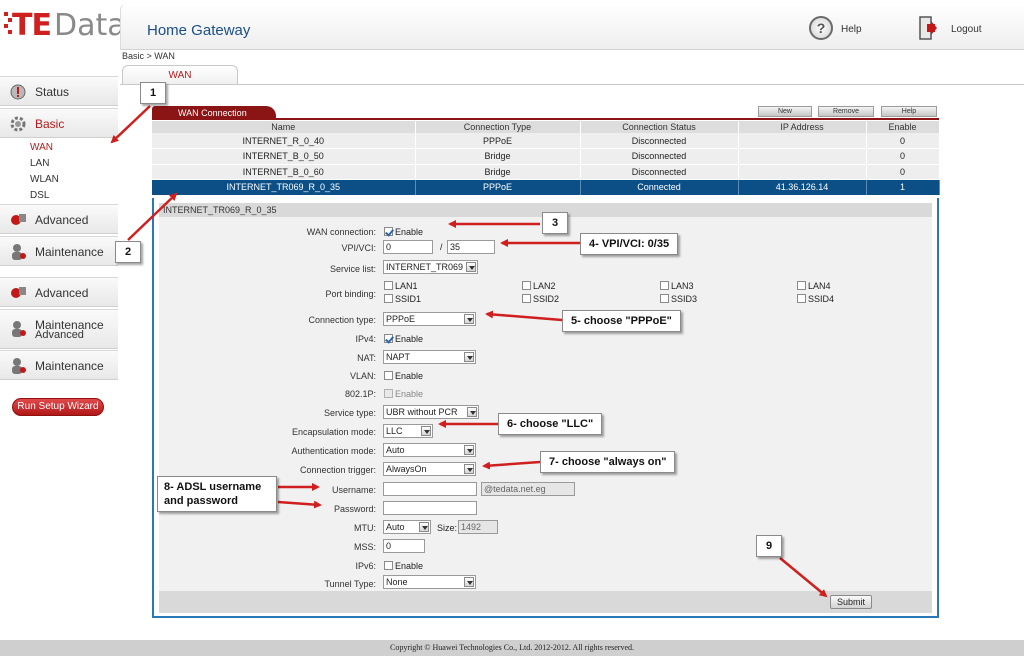 Image resolution: width=1024 pixels, height=656 pixels. What do you see at coordinates (430, 489) in the screenshot?
I see `username-input` at bounding box center [430, 489].